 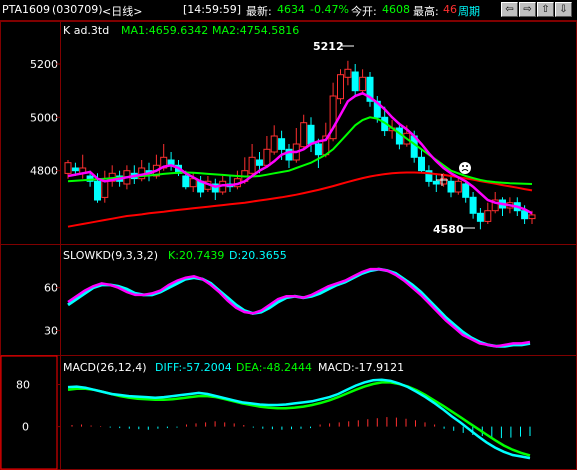 I want to click on kline-title: K ad.3td, so click(x=86, y=30).